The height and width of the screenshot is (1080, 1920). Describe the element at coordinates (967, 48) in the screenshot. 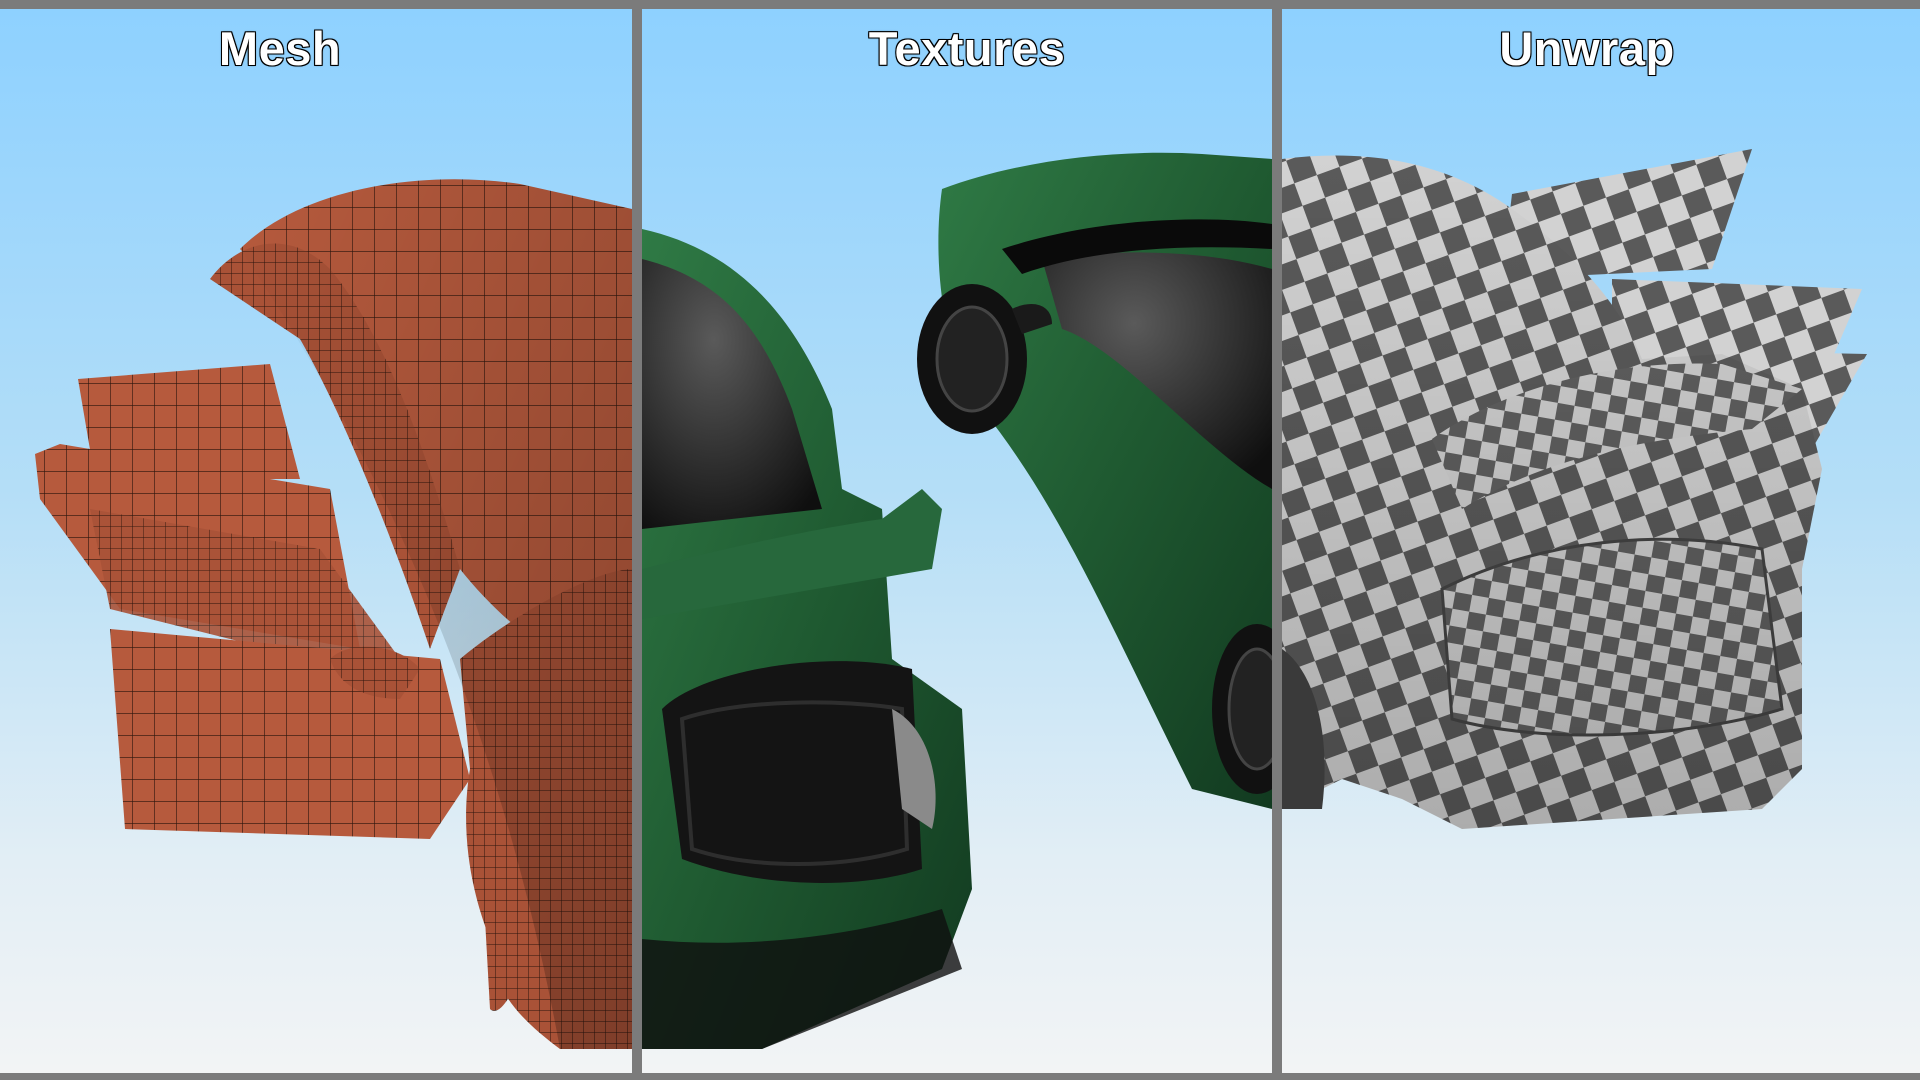

I see `panel-title-textures: Textures` at that location.